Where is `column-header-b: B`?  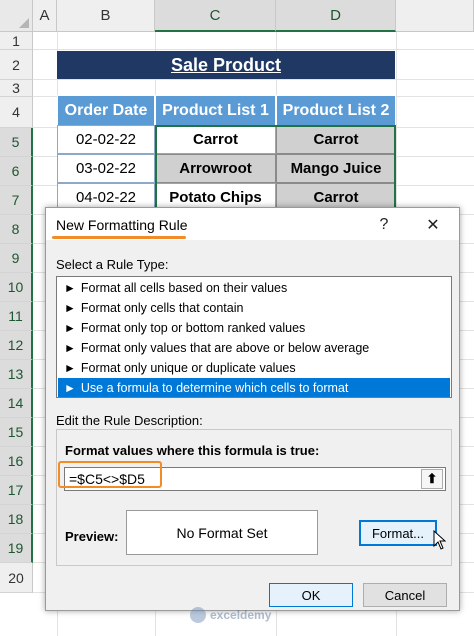 column-header-b: B is located at coordinates (106, 16).